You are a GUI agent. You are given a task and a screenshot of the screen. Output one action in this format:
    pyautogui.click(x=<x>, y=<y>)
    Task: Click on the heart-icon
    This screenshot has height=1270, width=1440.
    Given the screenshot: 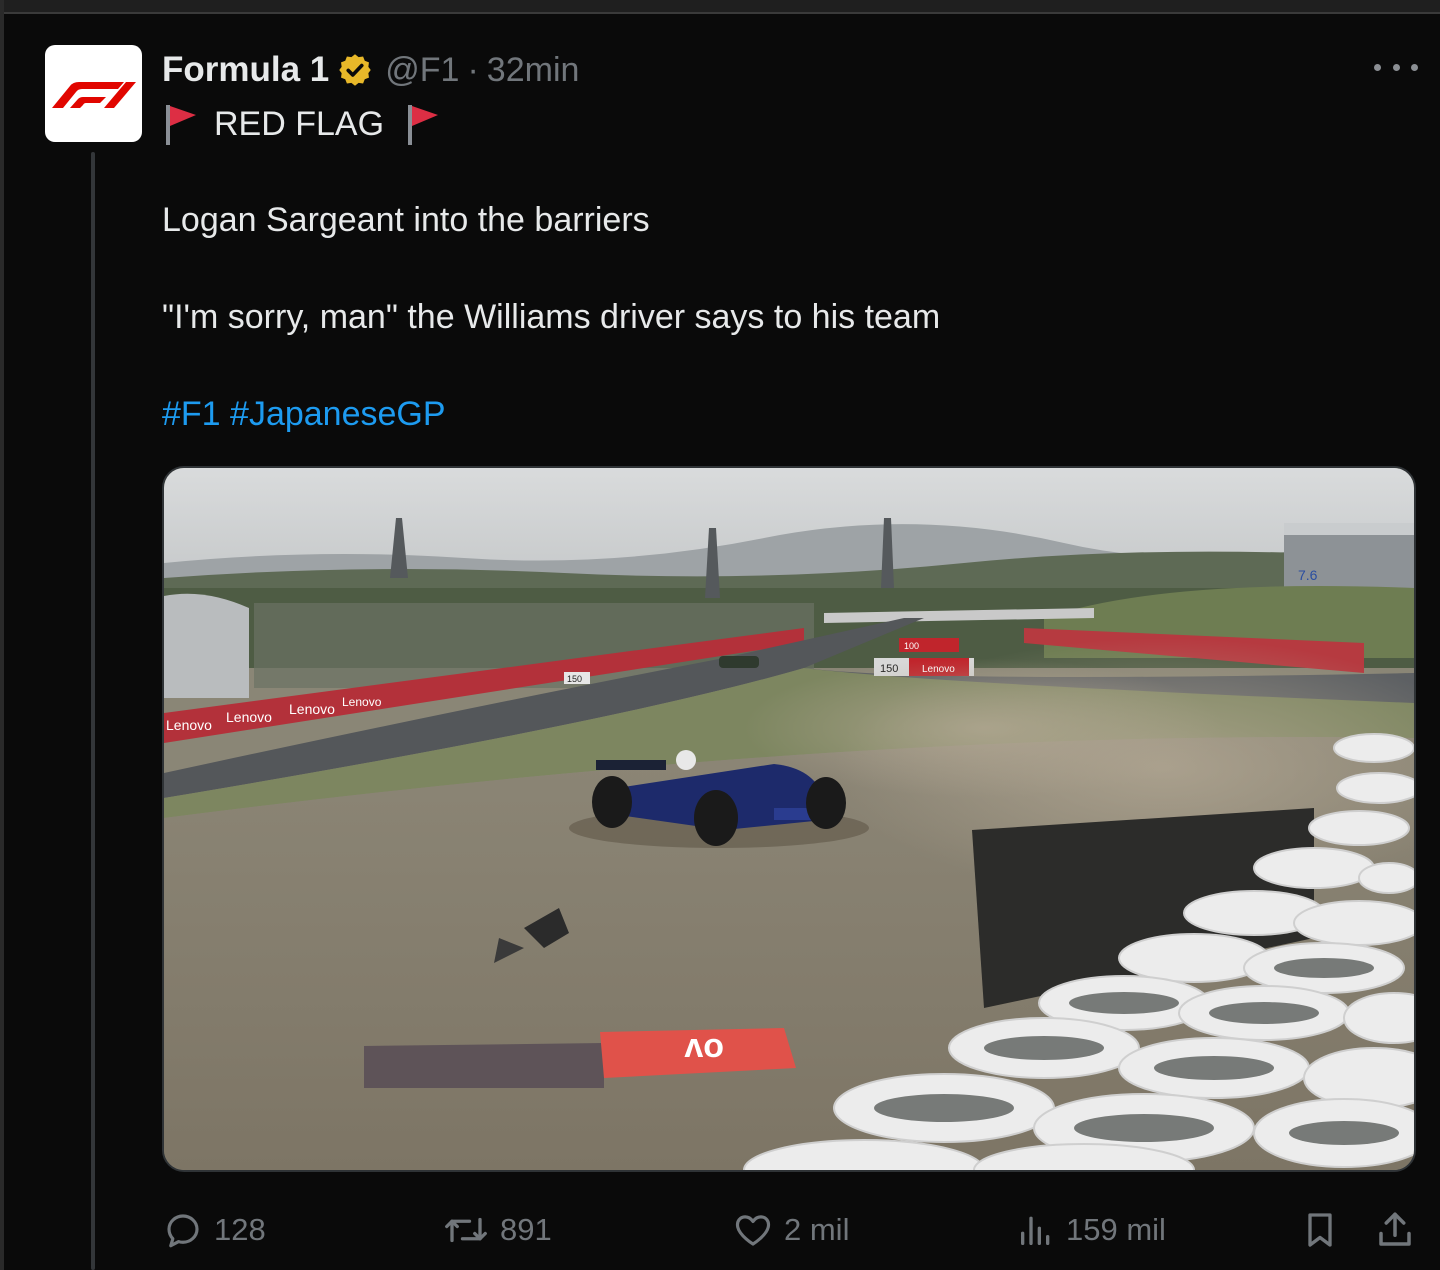 What is the action you would take?
    pyautogui.click(x=753, y=1230)
    